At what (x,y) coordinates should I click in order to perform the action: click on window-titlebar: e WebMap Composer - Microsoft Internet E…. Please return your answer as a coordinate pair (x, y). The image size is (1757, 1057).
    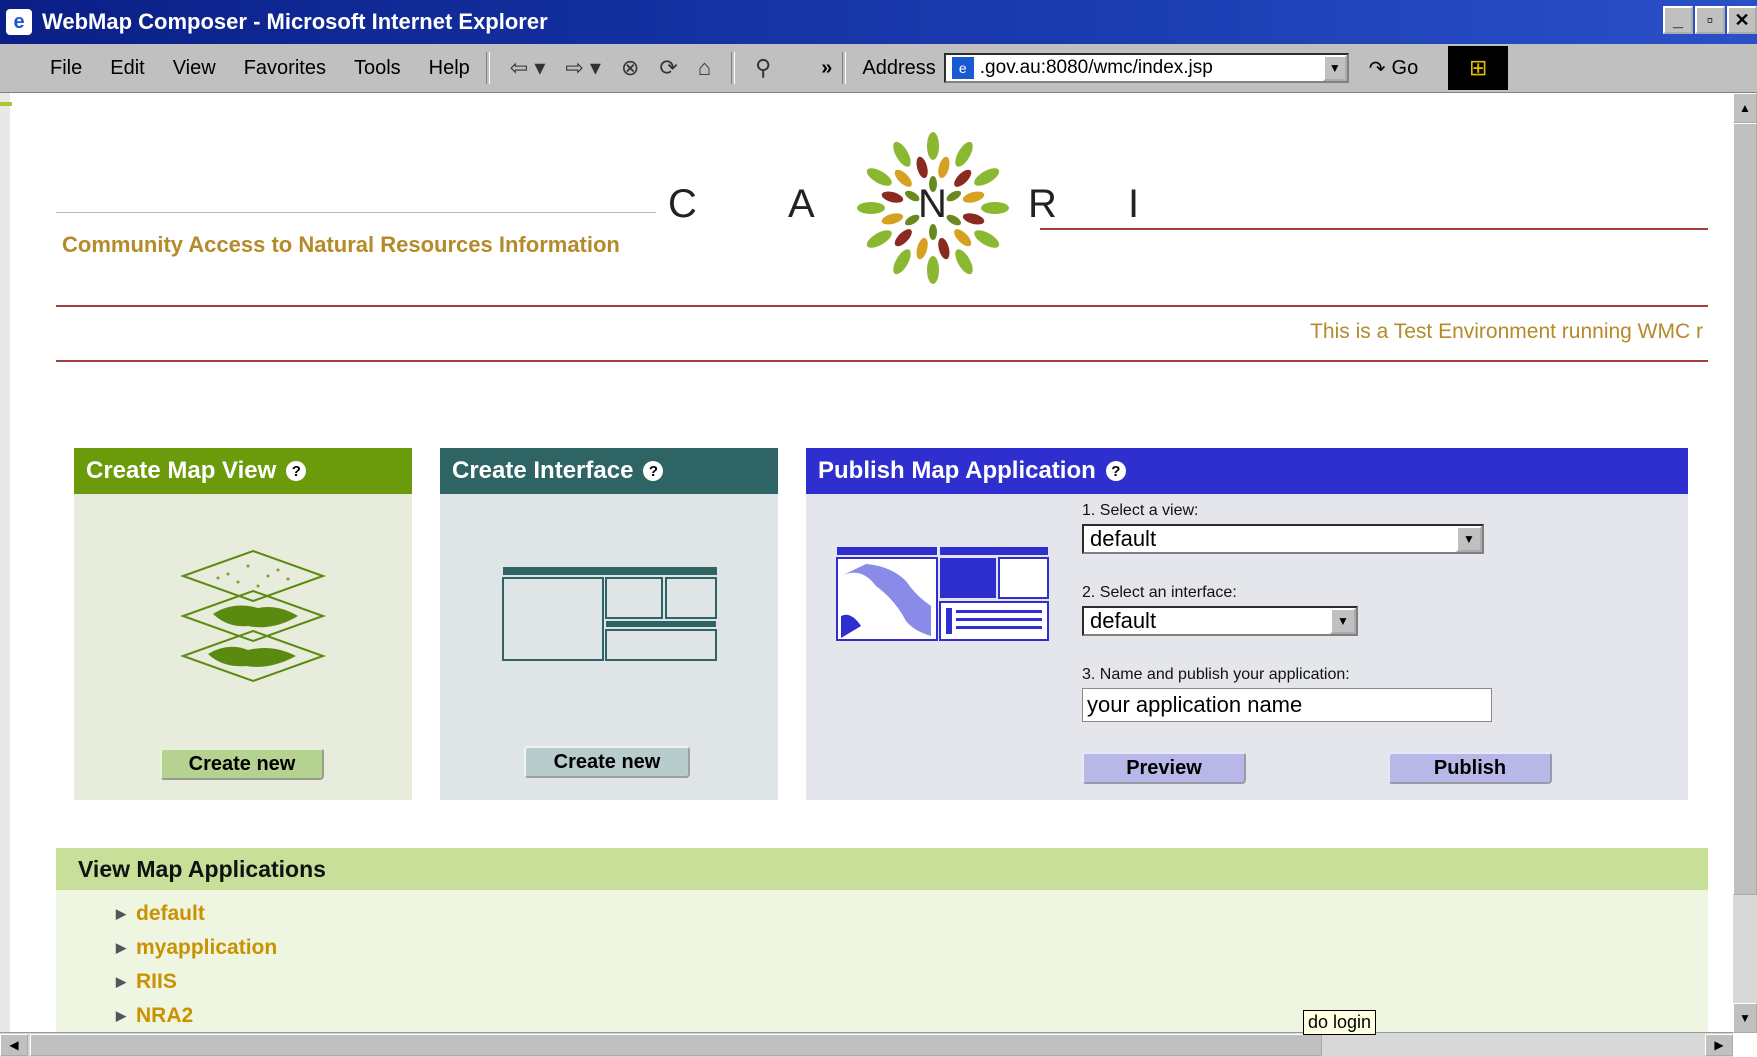
    Looking at the image, I should click on (878, 22).